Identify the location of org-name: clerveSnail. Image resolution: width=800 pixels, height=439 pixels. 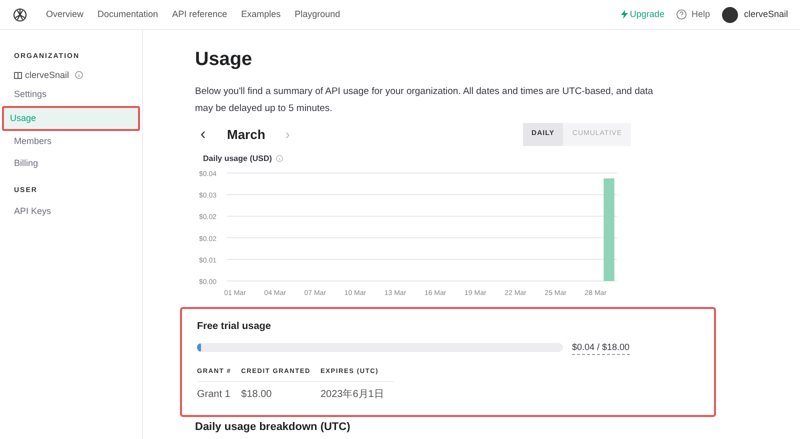
(47, 75).